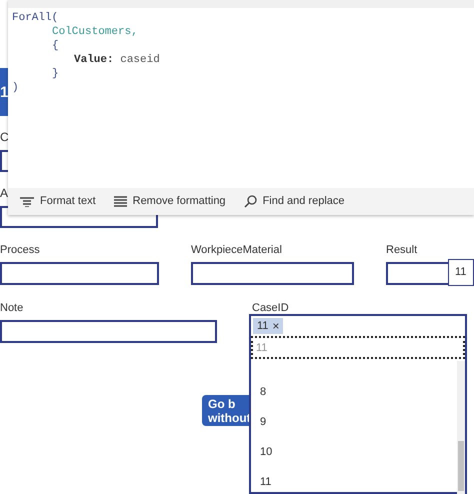 This screenshot has height=494, width=474. What do you see at coordinates (250, 201) in the screenshot?
I see `search-icon` at bounding box center [250, 201].